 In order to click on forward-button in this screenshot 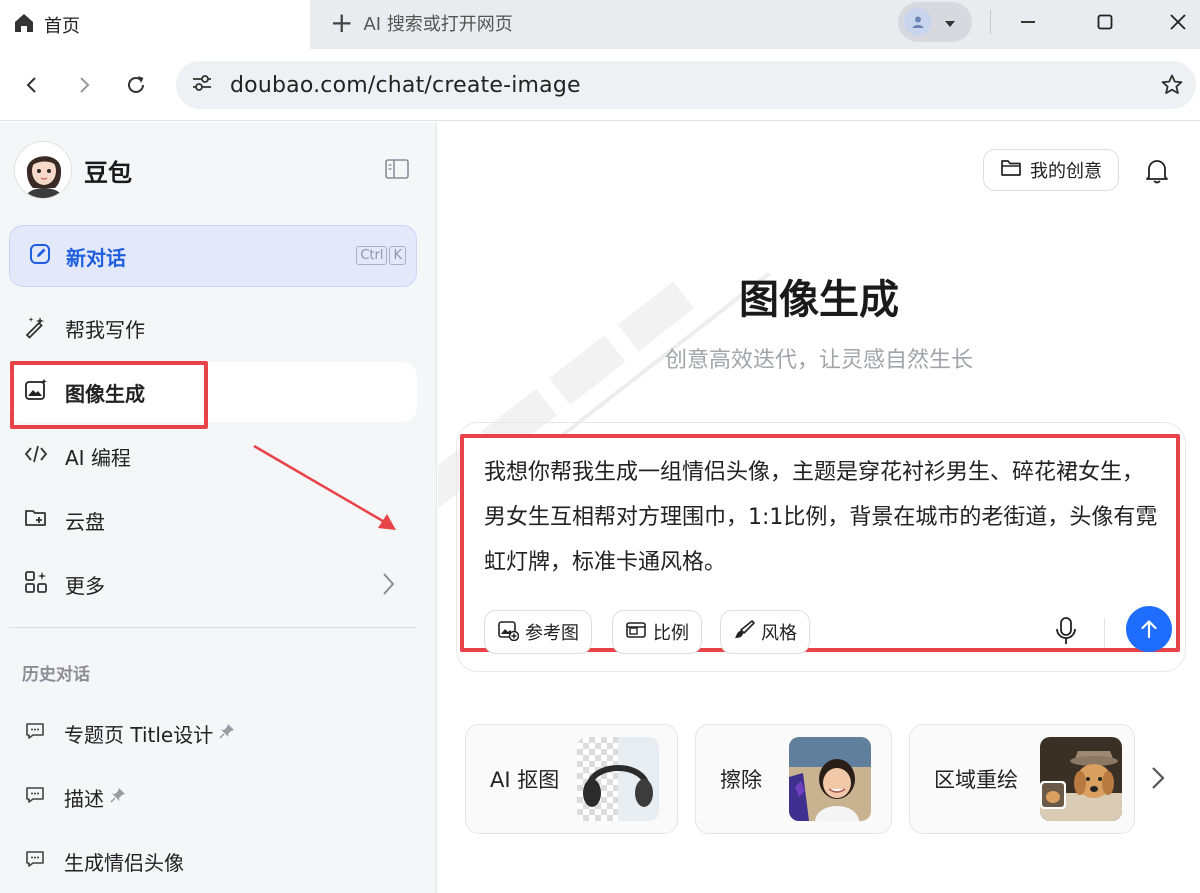, I will do `click(84, 85)`.